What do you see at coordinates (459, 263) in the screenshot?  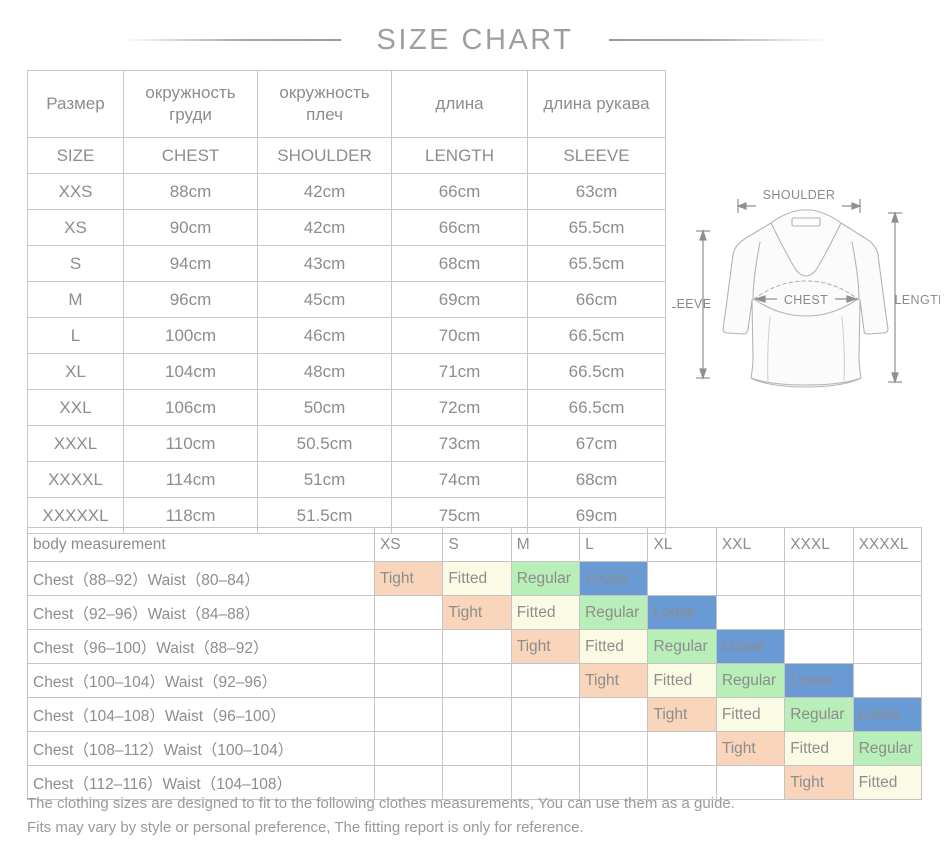 I see `size-cell-length: 68cm` at bounding box center [459, 263].